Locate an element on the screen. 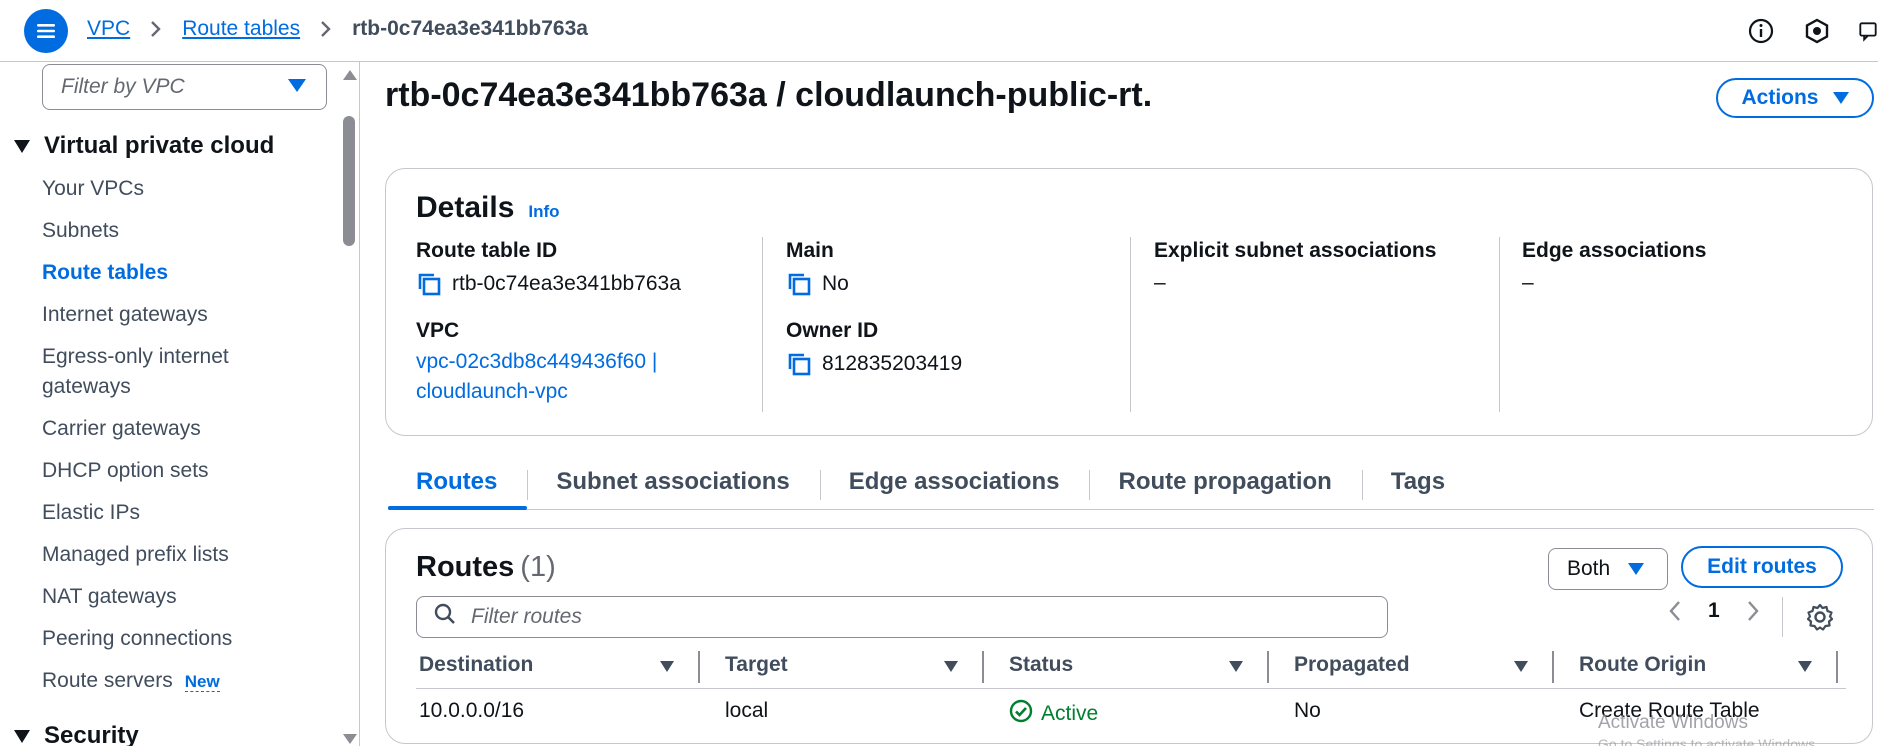 This screenshot has width=1878, height=746. sidebar-scrollbar is located at coordinates (349, 404).